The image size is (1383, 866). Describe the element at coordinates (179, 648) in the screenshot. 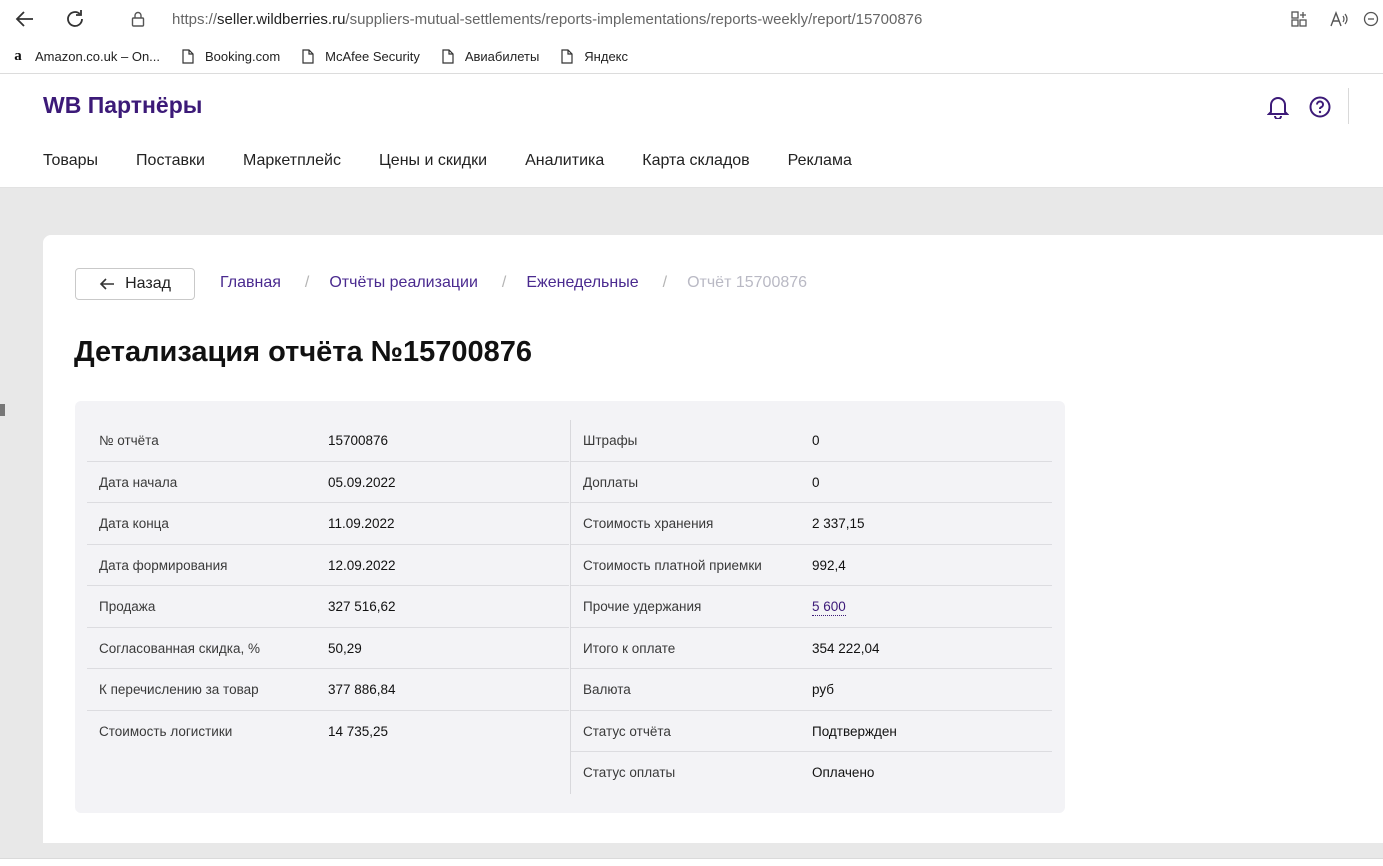

I see `detail-label: Согласованная скидка, %` at that location.